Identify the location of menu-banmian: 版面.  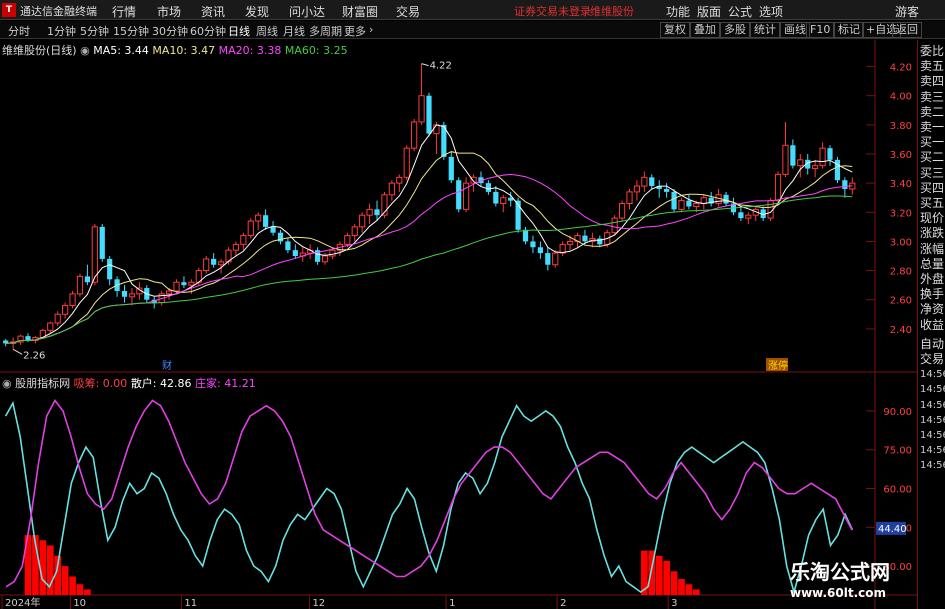
(709, 11).